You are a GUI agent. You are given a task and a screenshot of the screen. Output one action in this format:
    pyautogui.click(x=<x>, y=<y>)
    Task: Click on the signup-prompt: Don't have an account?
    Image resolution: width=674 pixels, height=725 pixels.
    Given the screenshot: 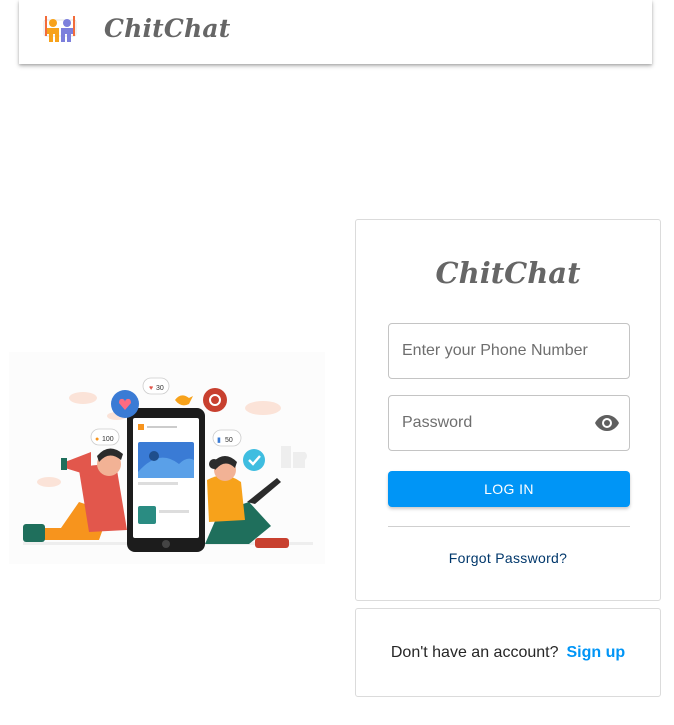 What is the action you would take?
    pyautogui.click(x=474, y=652)
    